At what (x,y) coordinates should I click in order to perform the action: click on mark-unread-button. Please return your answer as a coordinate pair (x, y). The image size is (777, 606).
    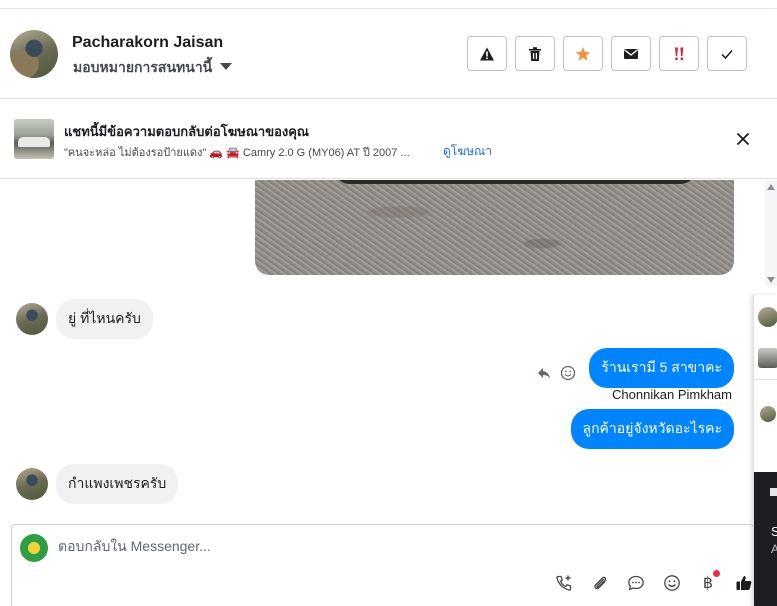
    Looking at the image, I should click on (631, 53).